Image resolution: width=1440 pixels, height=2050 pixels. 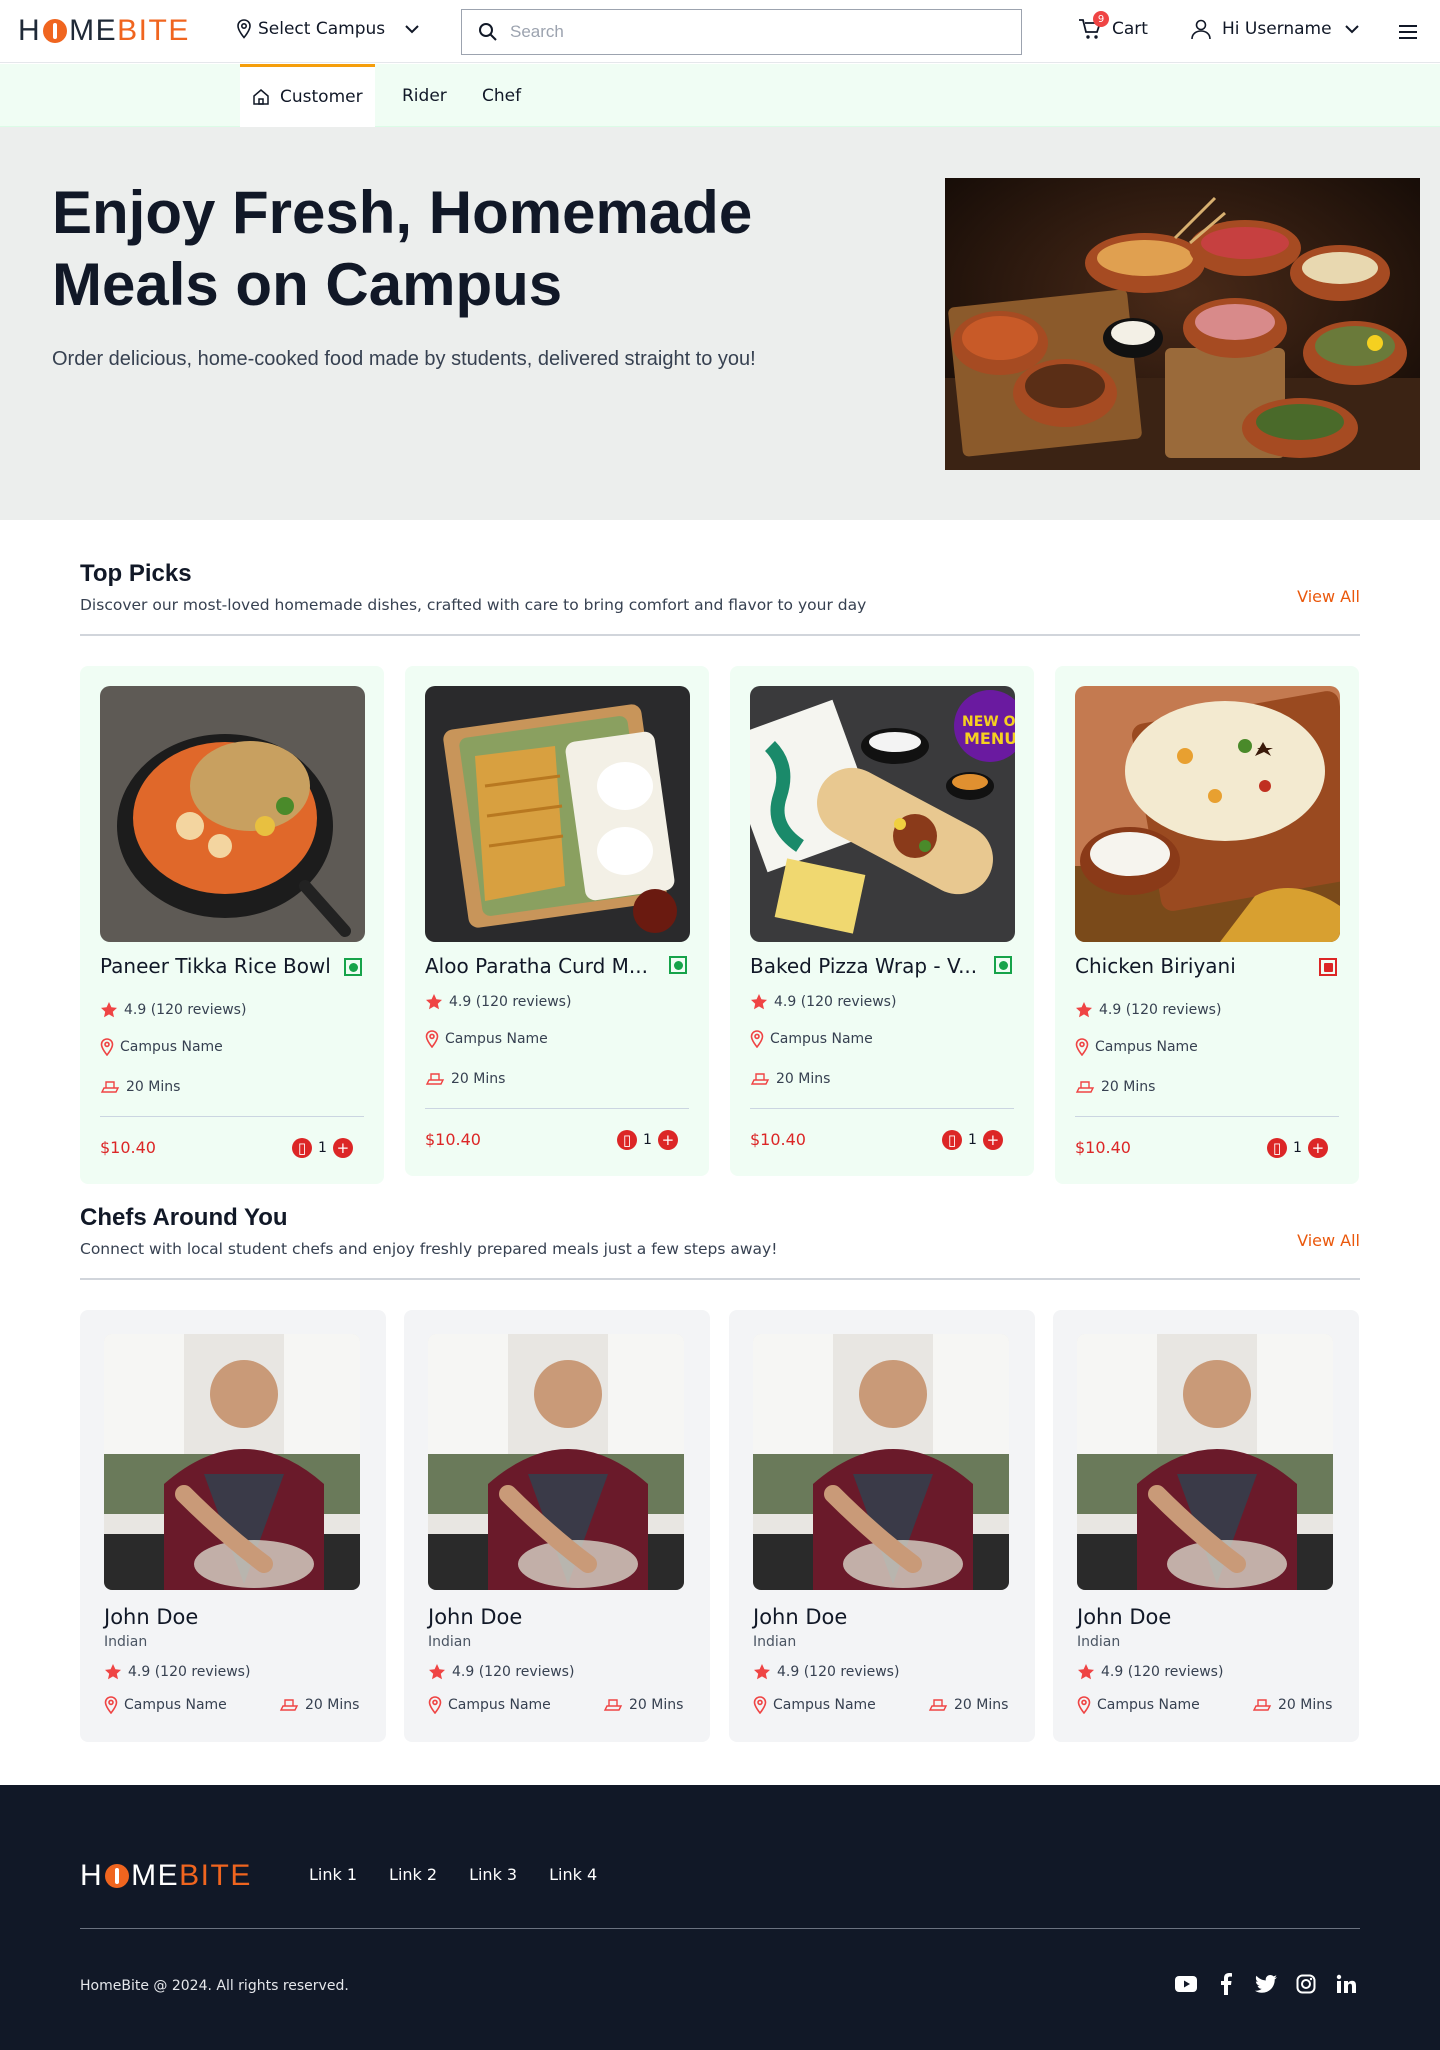 I want to click on linkedin-icon, so click(x=1346, y=1984).